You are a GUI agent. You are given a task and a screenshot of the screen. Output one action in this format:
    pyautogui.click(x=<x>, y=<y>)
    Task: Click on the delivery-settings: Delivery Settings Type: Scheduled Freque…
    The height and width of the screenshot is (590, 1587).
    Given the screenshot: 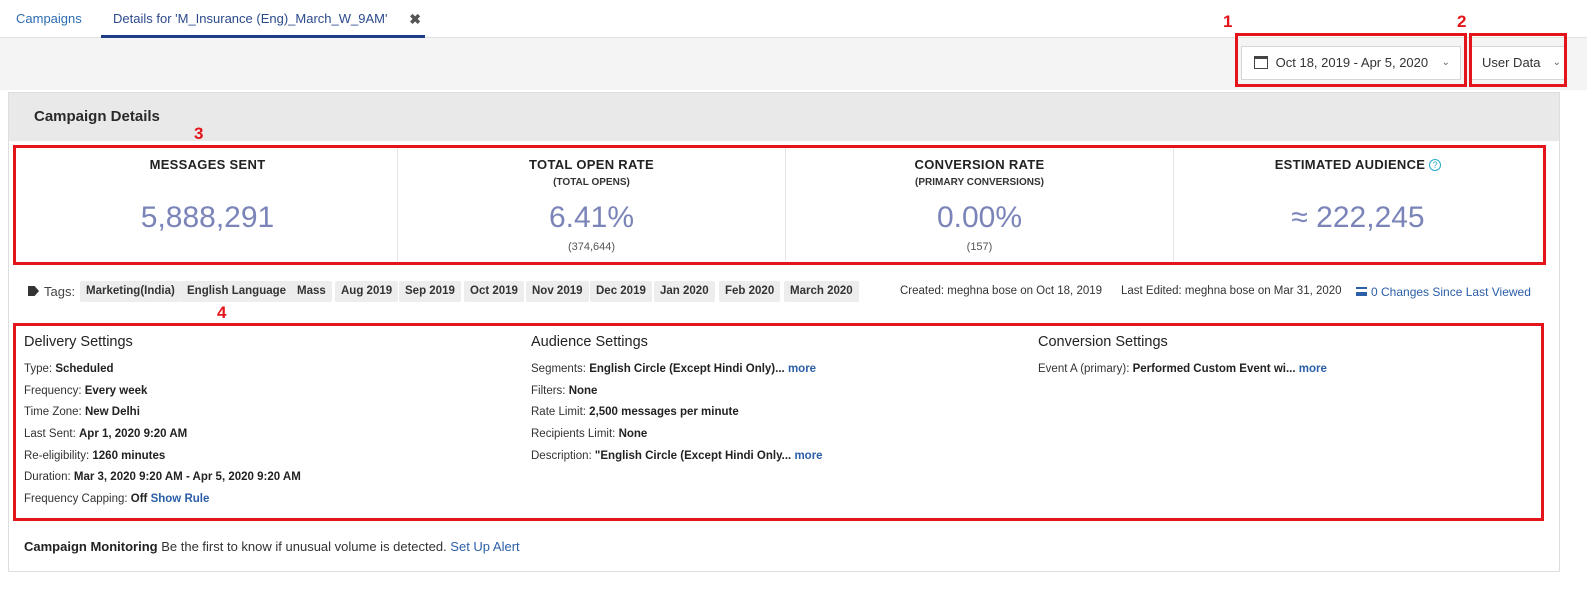 What is the action you would take?
    pyautogui.click(x=274, y=422)
    